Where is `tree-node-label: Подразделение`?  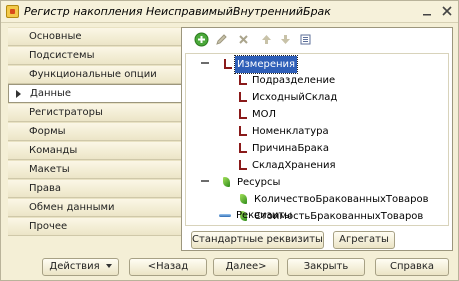
tree-node-label: Подразделение is located at coordinates (294, 80).